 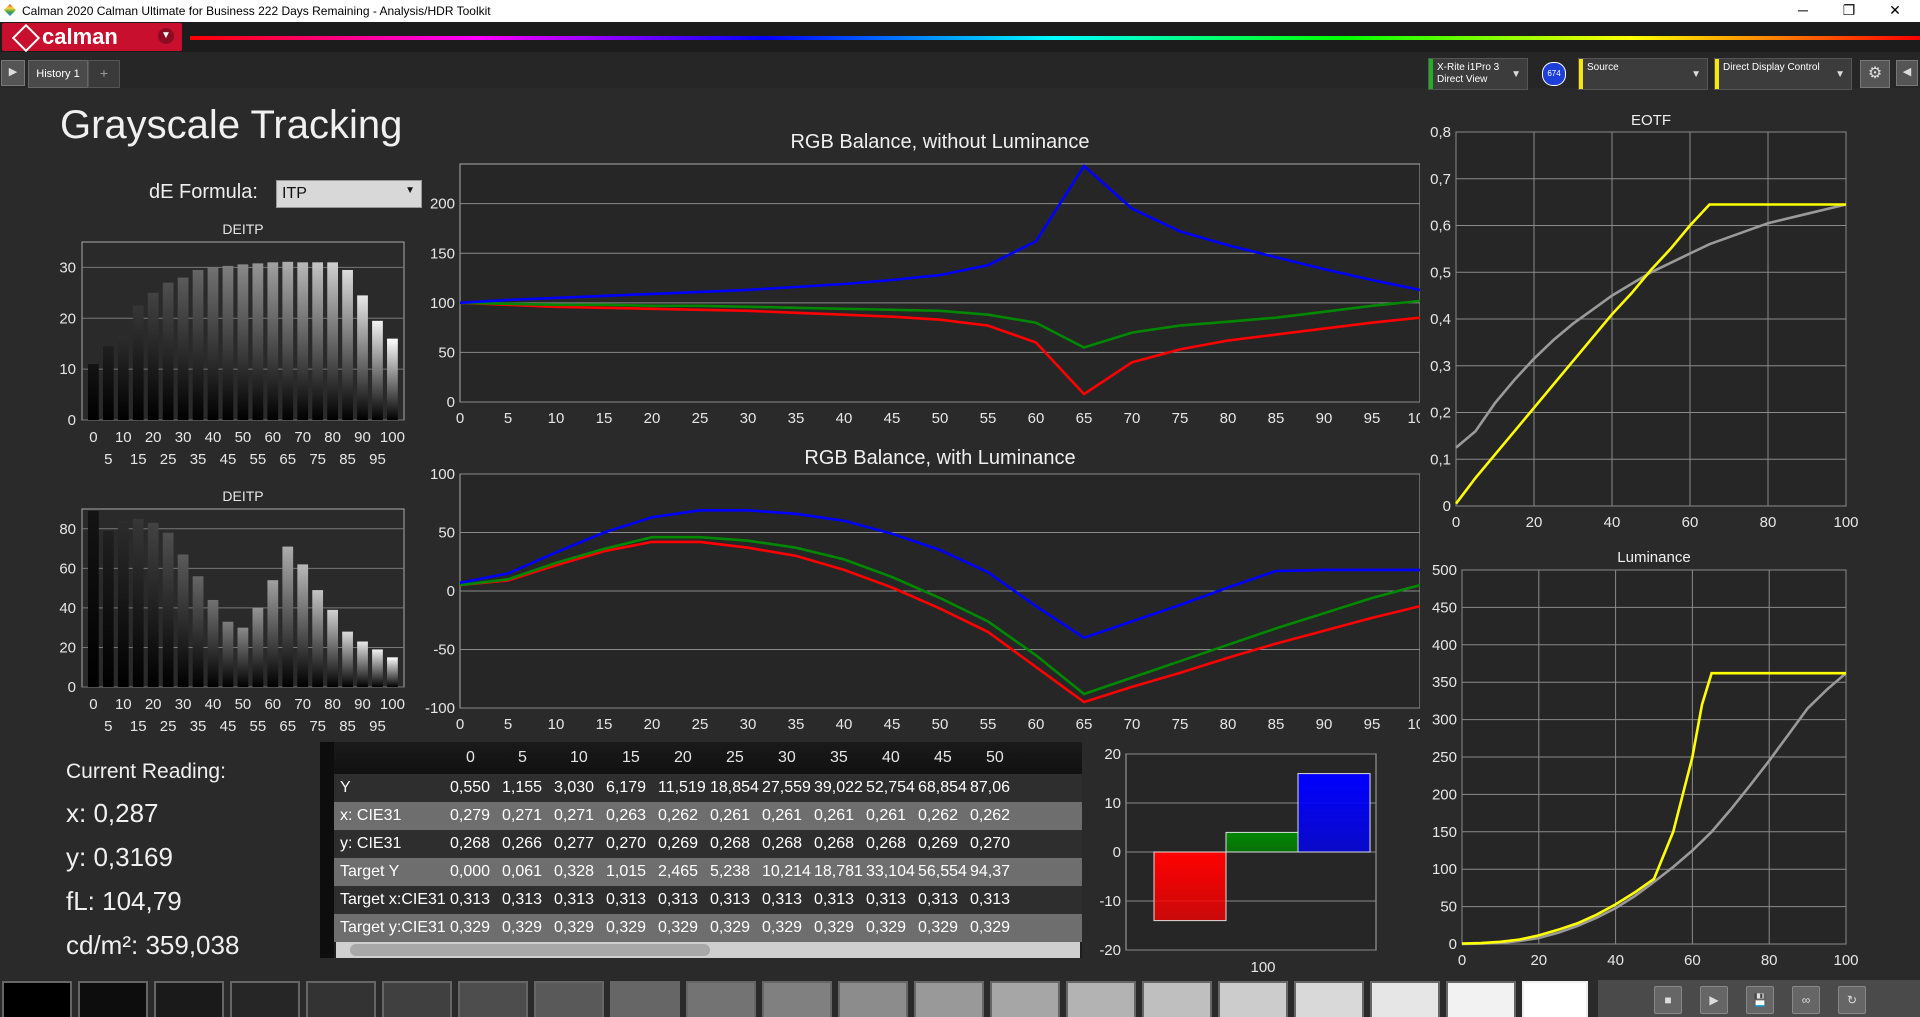 What do you see at coordinates (1132, 724) in the screenshot?
I see `x-tick-label: 70` at bounding box center [1132, 724].